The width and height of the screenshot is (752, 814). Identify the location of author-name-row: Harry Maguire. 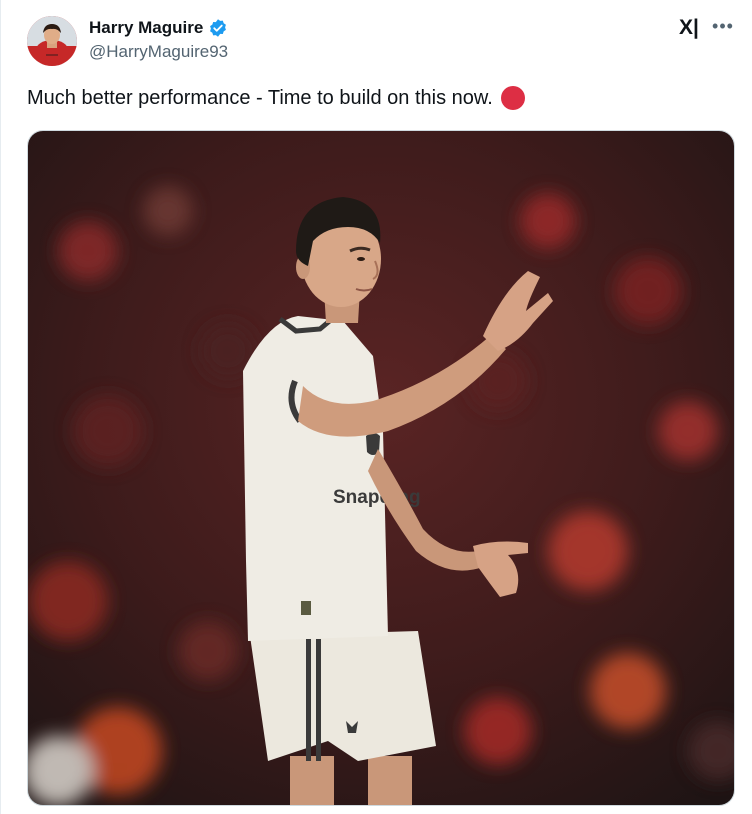
(158, 28).